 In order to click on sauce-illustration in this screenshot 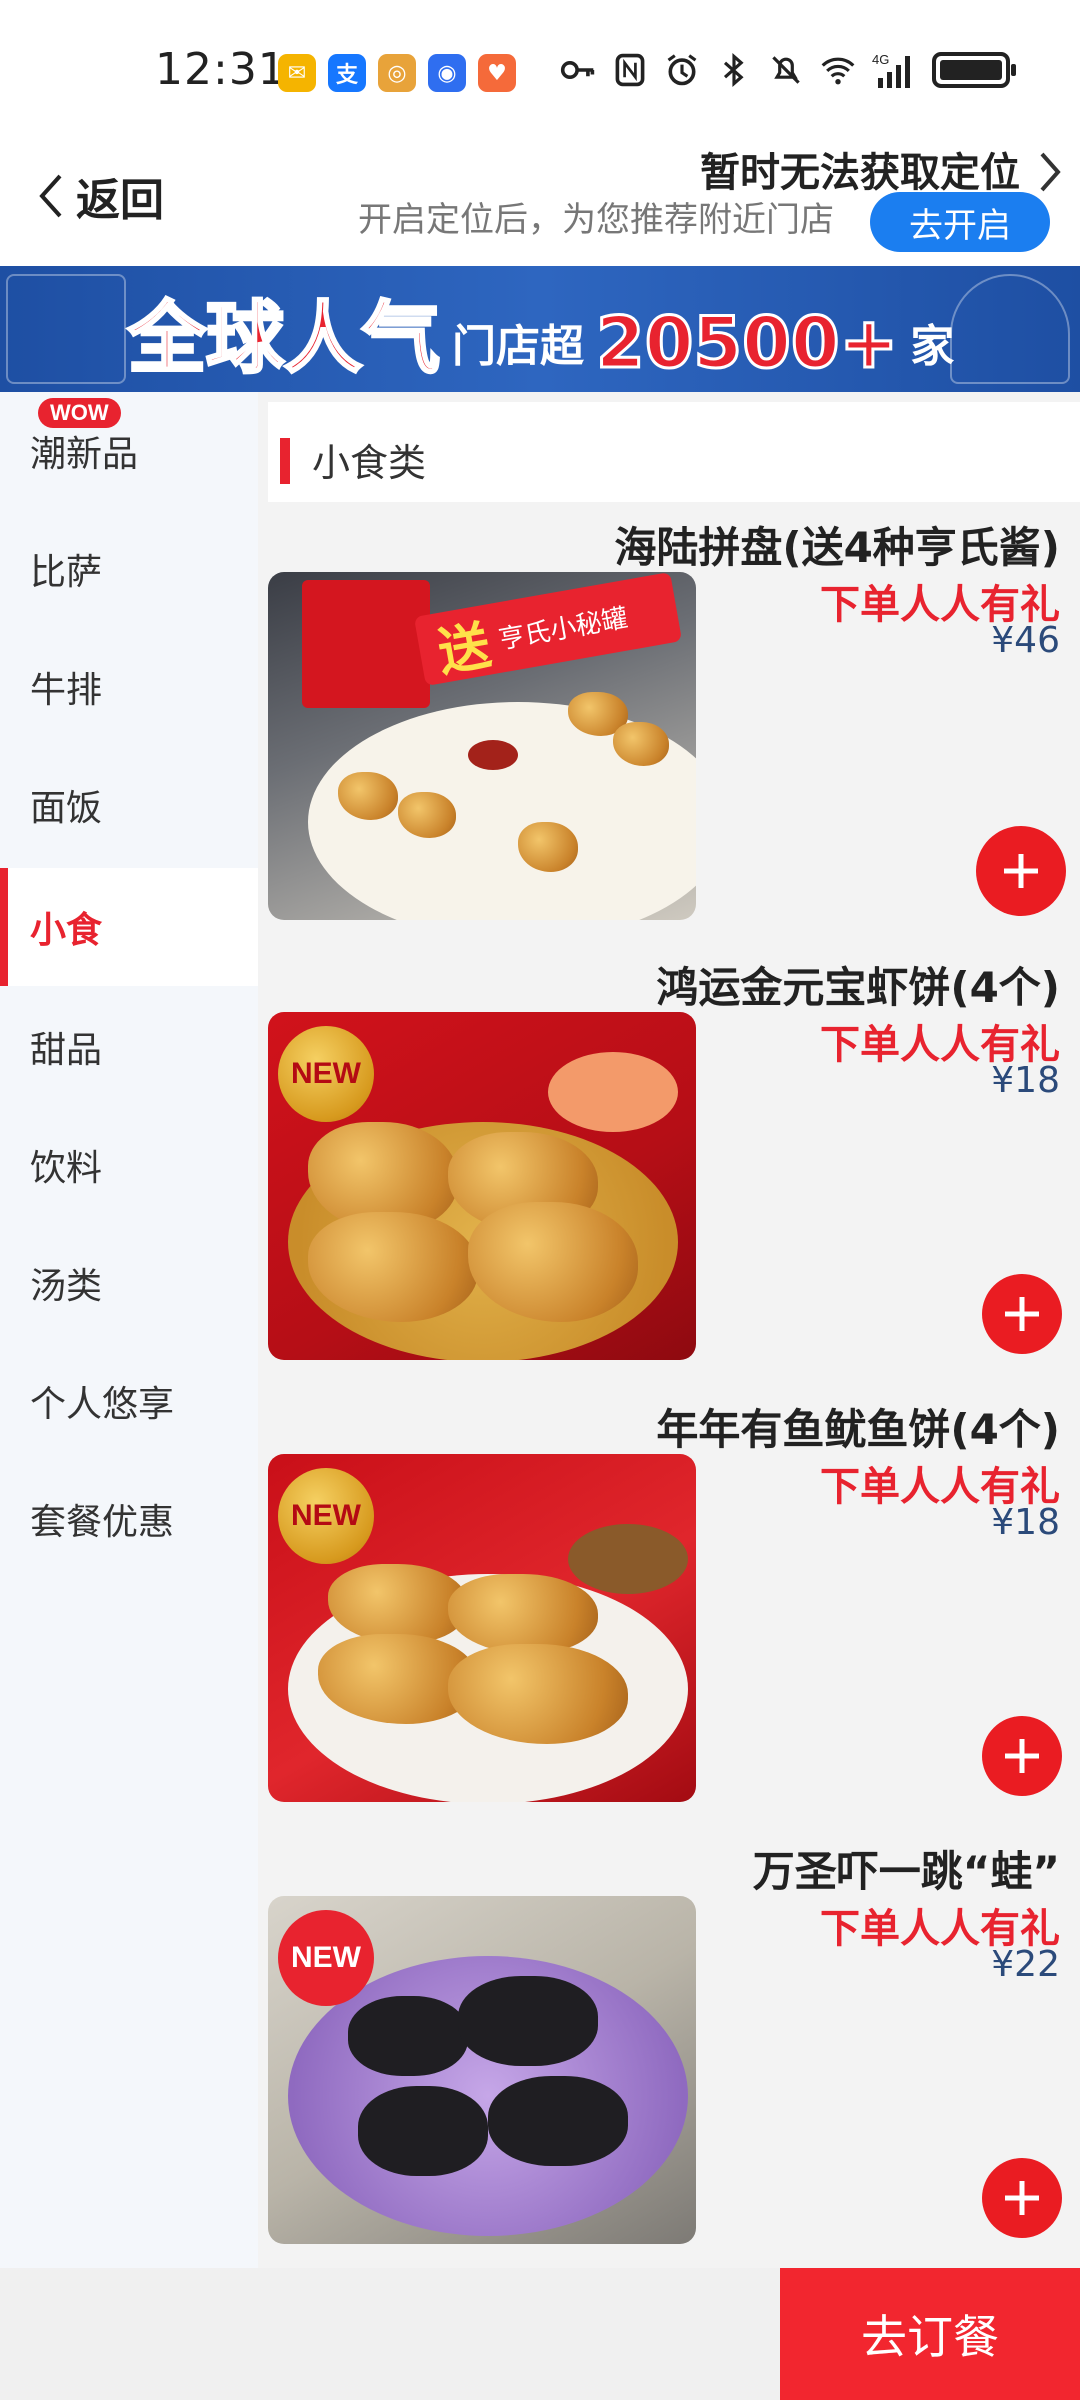, I will do `click(493, 755)`.